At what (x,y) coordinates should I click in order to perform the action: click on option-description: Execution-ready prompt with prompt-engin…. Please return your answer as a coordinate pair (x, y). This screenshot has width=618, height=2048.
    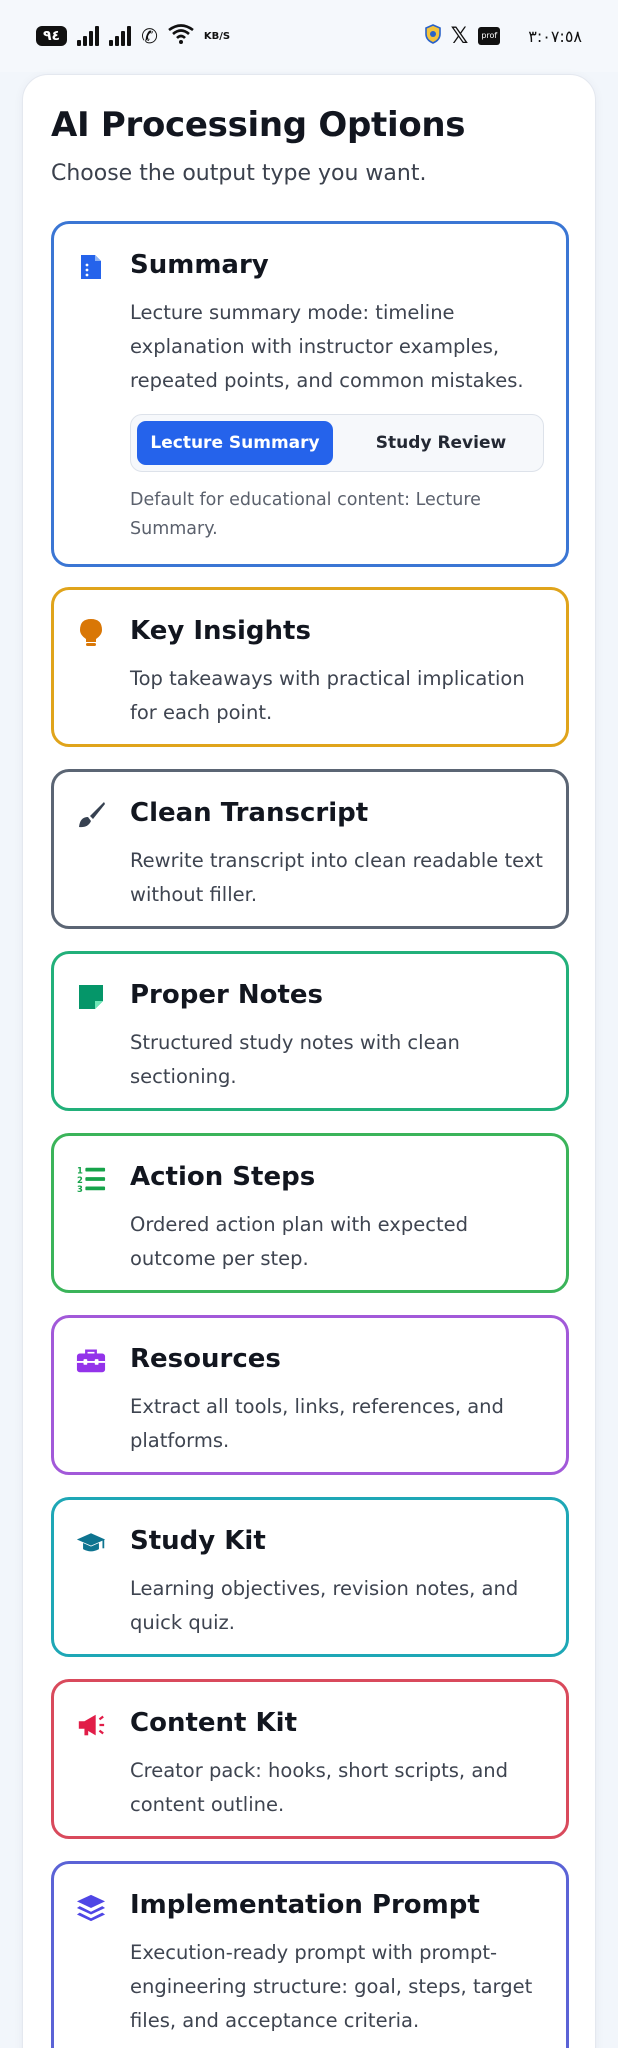
    Looking at the image, I should click on (331, 1986).